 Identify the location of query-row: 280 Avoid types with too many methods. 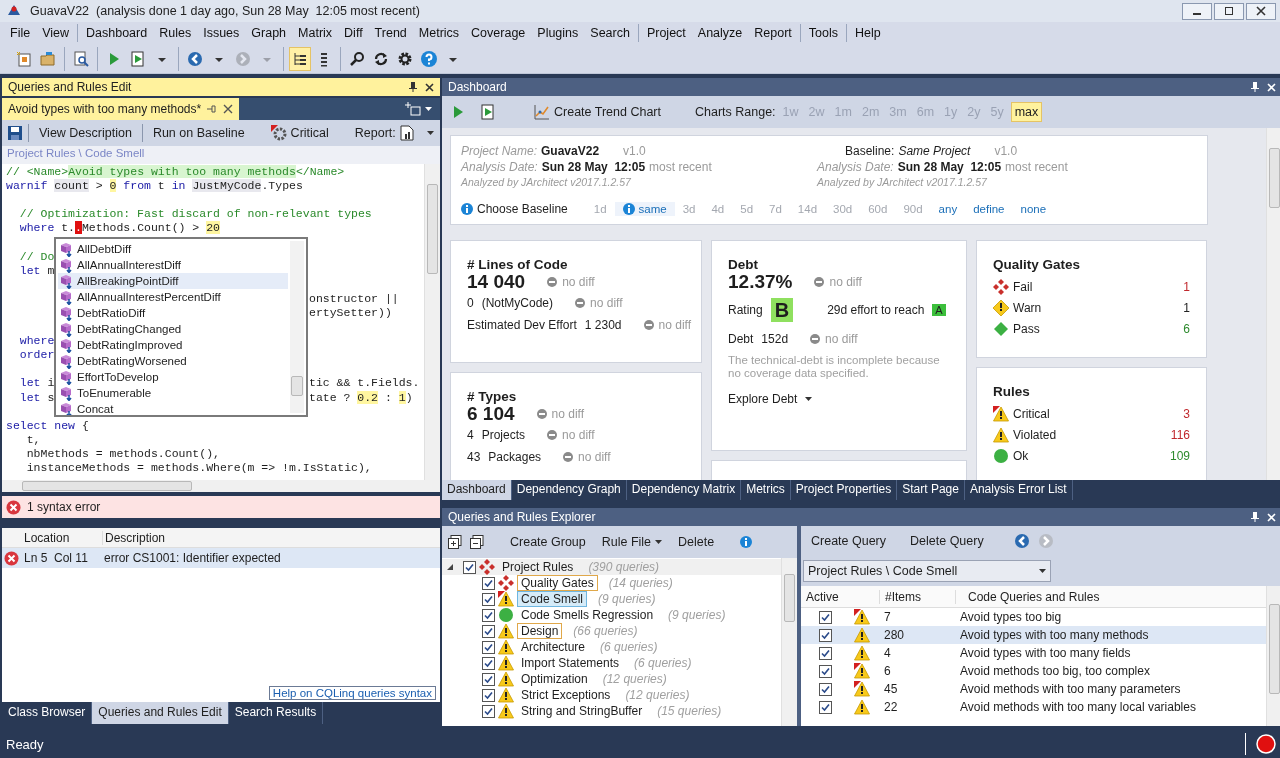
(1033, 635).